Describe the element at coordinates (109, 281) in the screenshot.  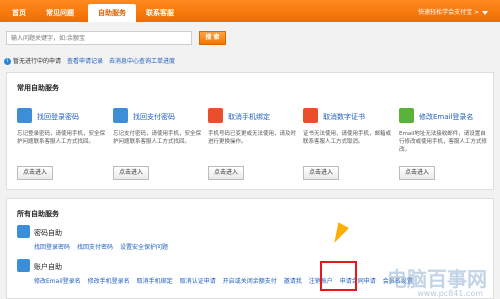
I see `link-item: 修改手机登录名` at that location.